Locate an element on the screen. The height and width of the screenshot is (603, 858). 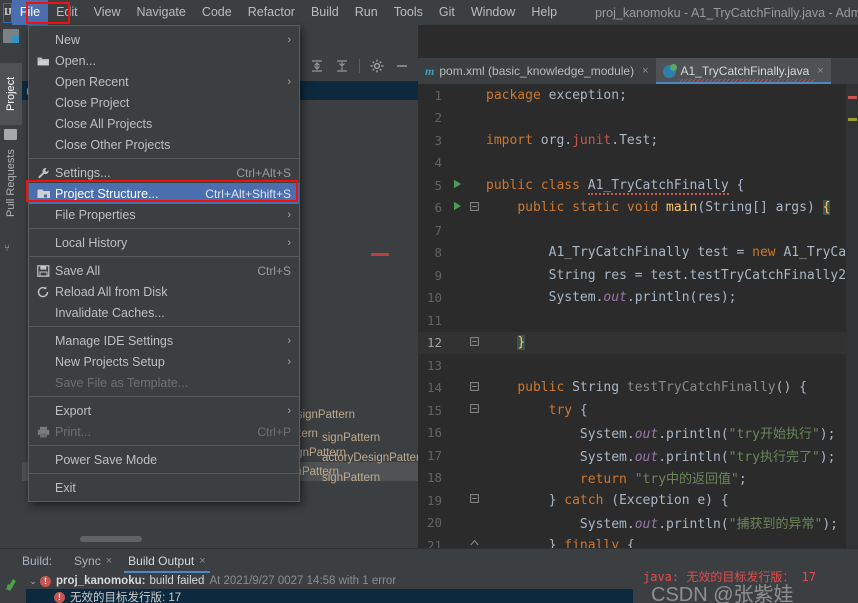
pull-request-icon: ⑂ is located at coordinates (7, 248).